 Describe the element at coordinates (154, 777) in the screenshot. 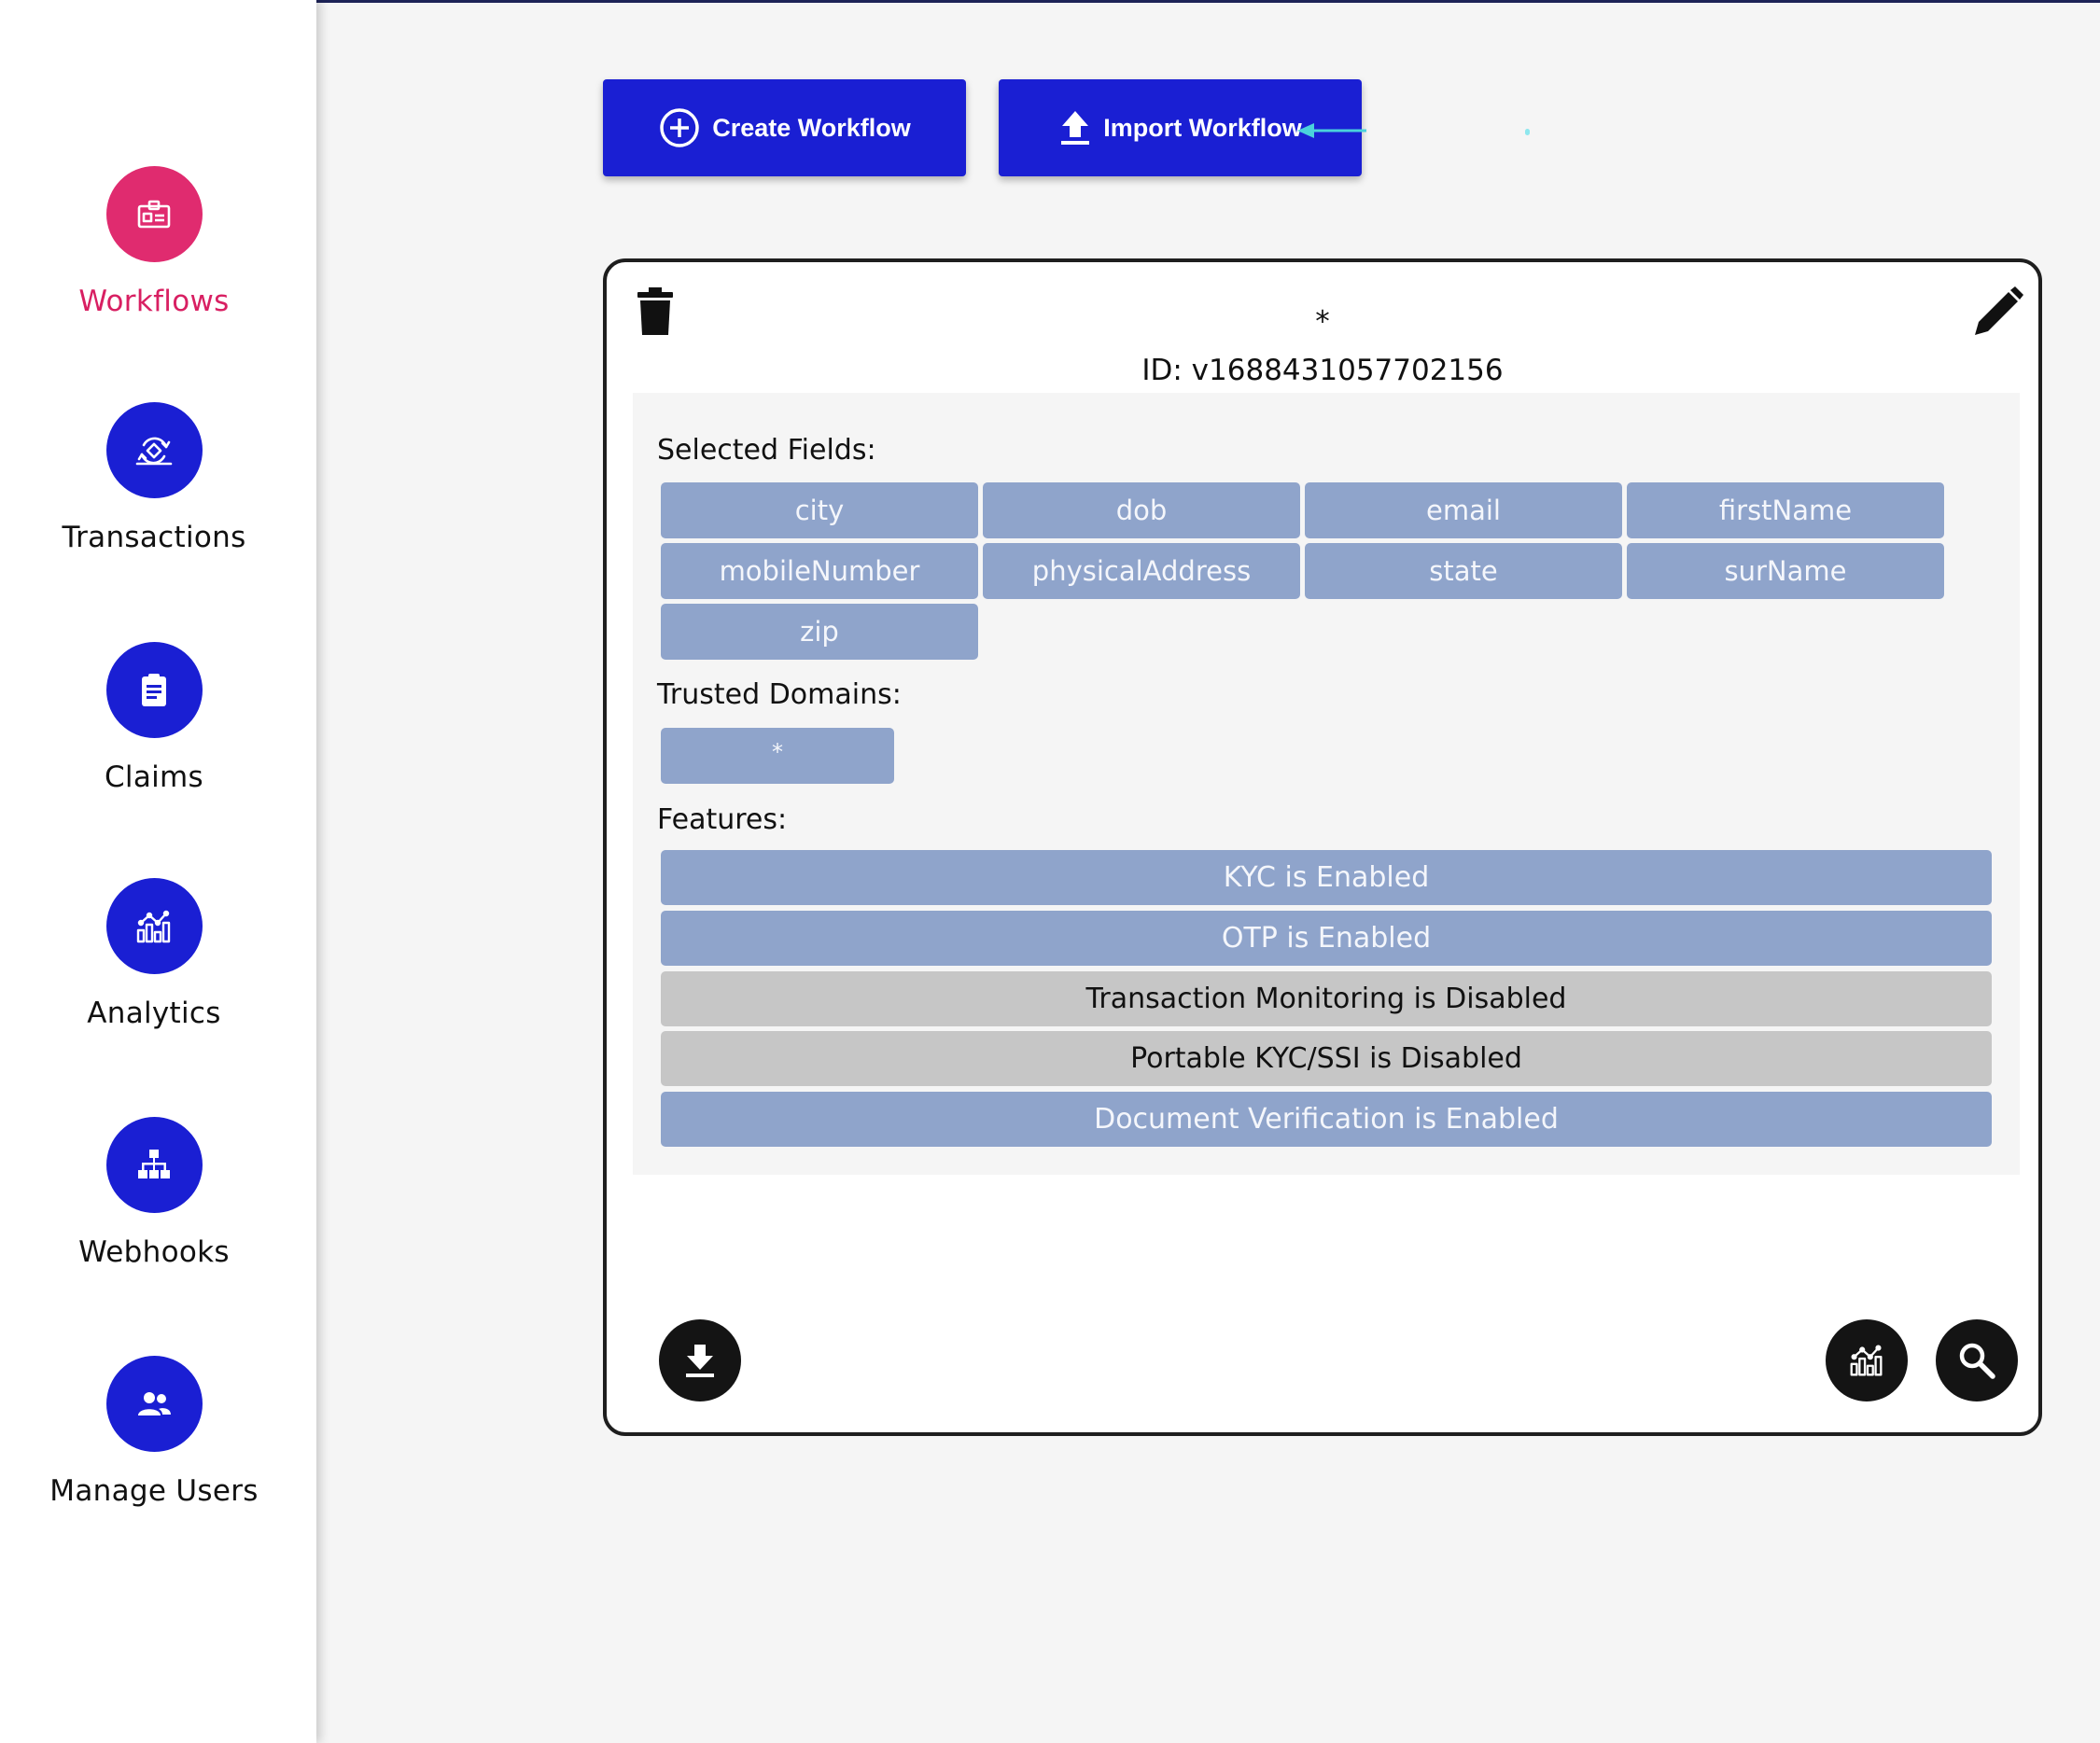

I see `sidebar-item-label: Claims` at that location.